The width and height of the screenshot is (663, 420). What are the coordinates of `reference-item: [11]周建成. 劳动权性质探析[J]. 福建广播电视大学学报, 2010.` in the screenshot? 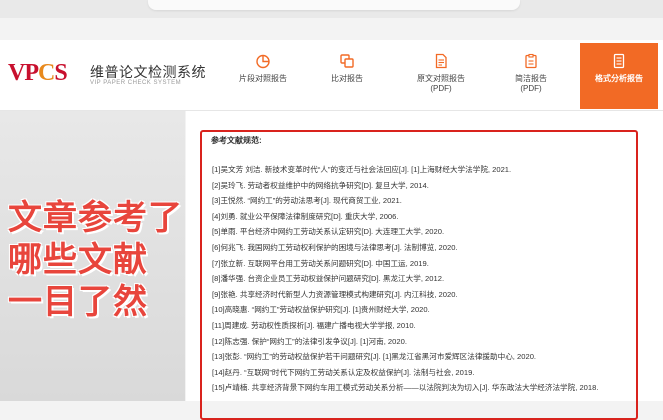 It's located at (314, 325).